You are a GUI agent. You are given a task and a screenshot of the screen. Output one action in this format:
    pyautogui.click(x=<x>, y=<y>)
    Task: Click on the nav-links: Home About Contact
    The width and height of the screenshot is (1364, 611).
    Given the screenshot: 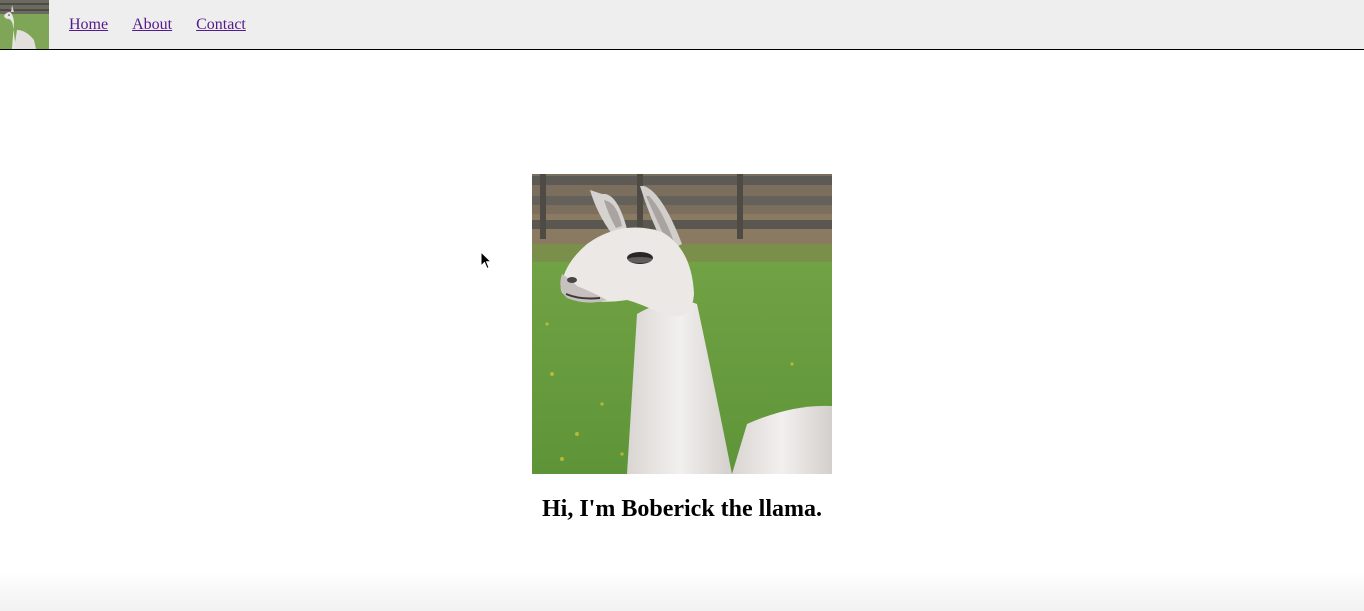 What is the action you would take?
    pyautogui.click(x=169, y=24)
    